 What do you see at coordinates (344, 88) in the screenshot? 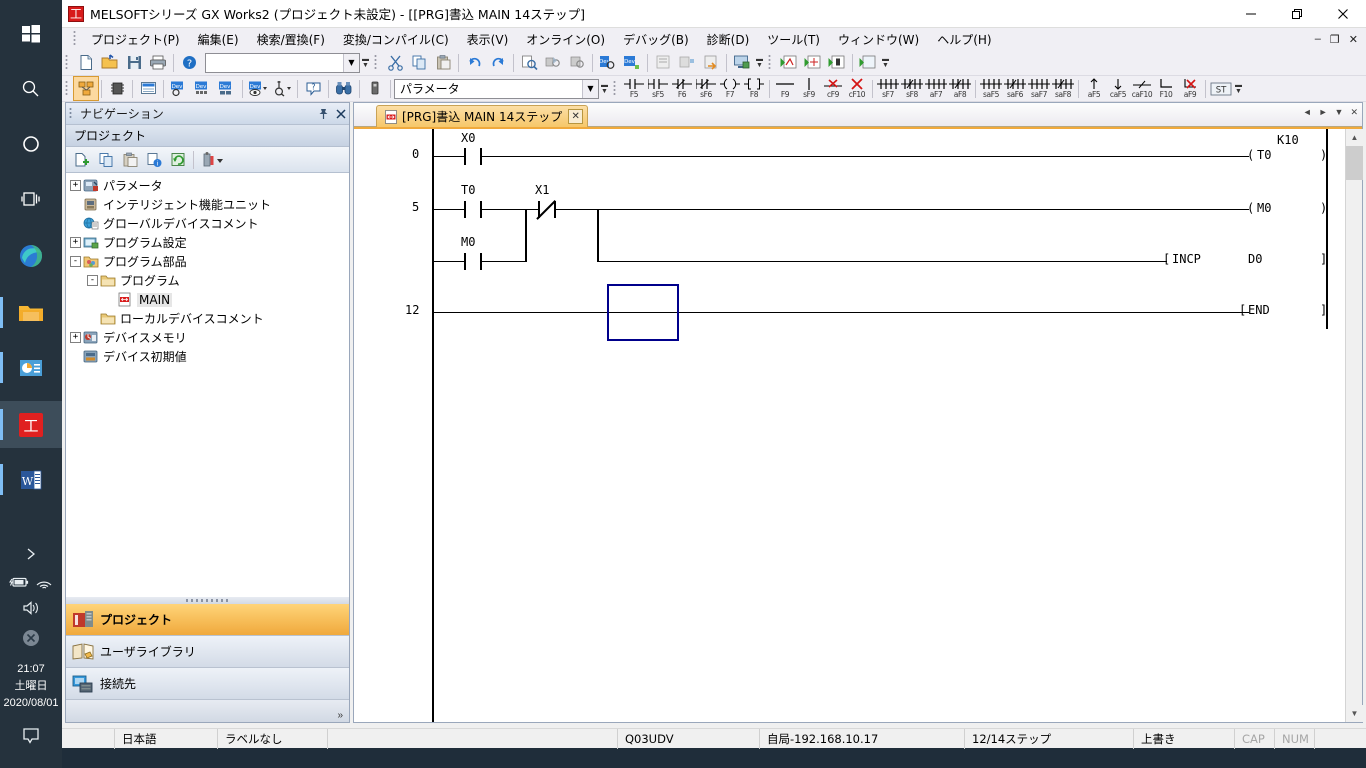
I see `cross-reference-button` at bounding box center [344, 88].